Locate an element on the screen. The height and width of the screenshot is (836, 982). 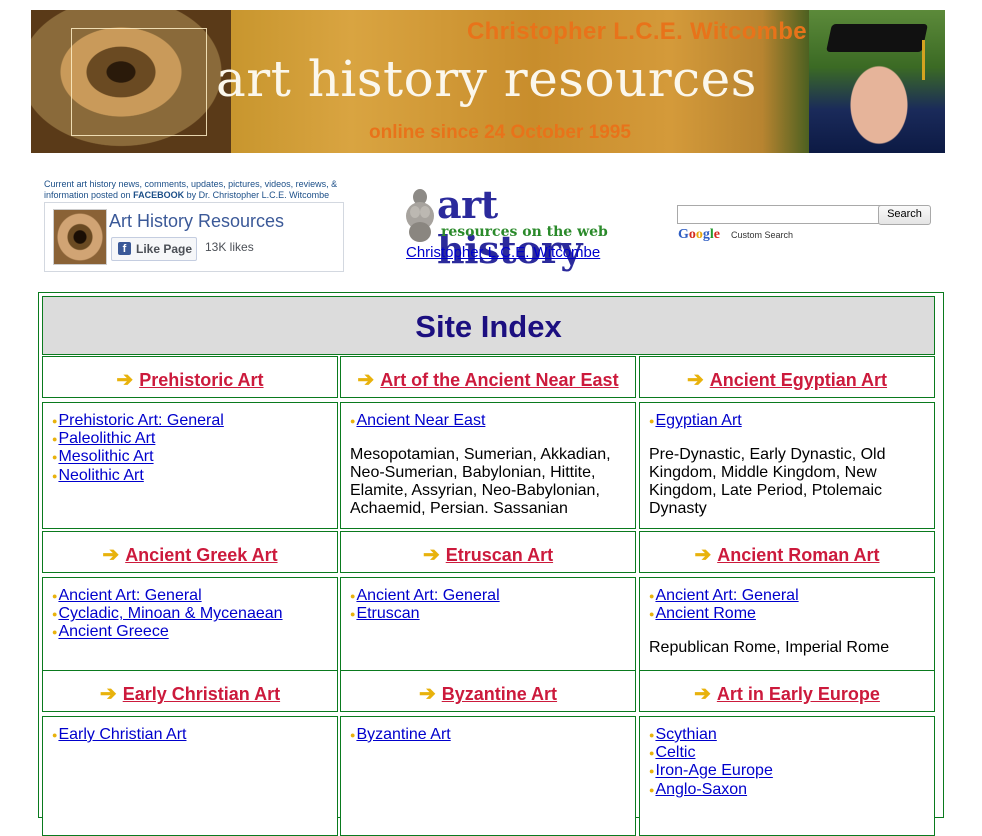
list-item: ●Scythian is located at coordinates (787, 735).